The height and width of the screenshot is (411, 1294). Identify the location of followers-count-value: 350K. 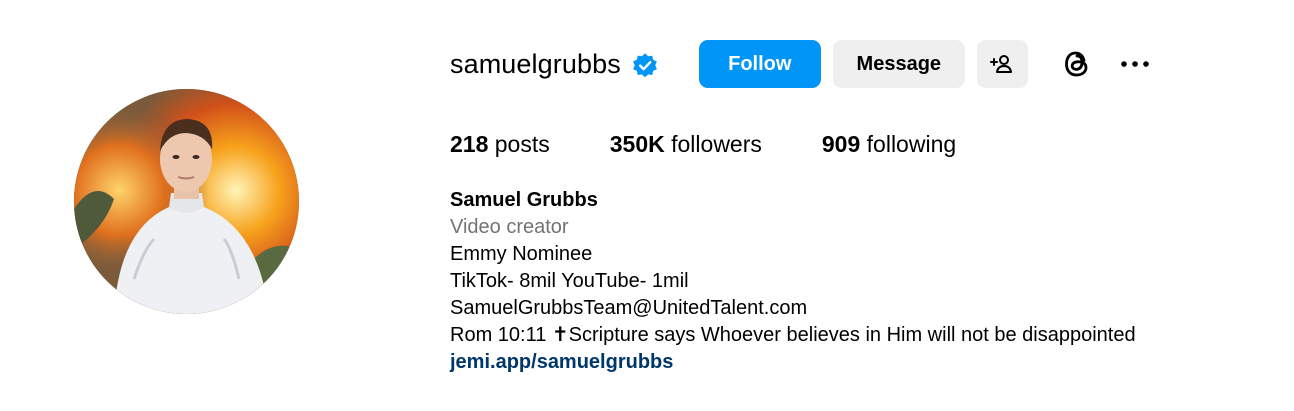
(637, 144).